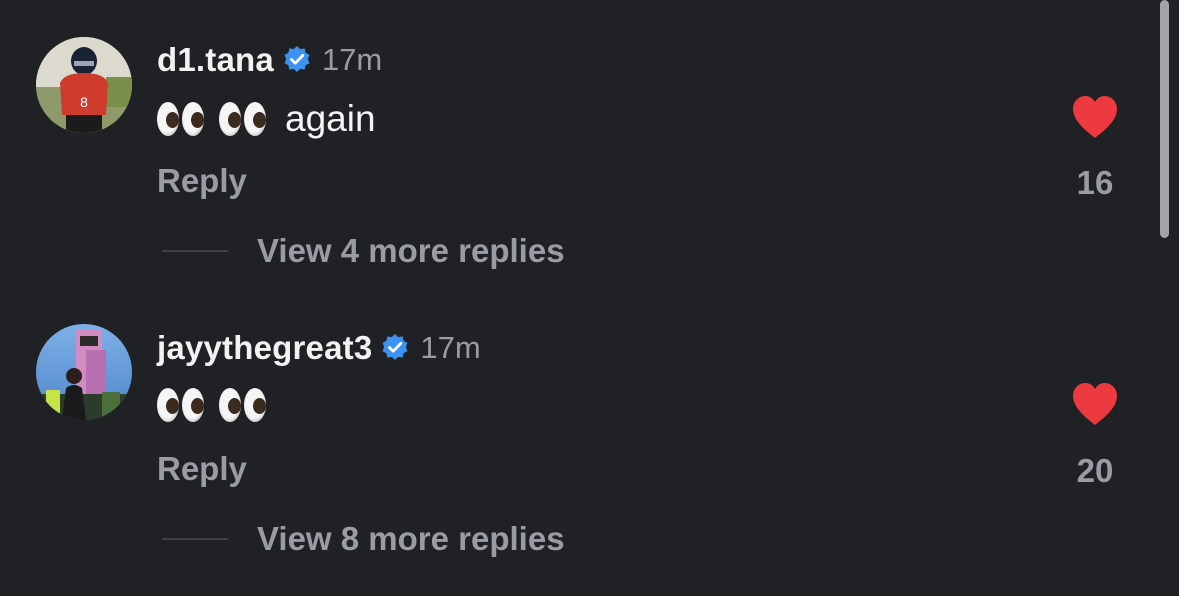 Image resolution: width=1179 pixels, height=596 pixels. I want to click on svg-text: 8, so click(84, 102).